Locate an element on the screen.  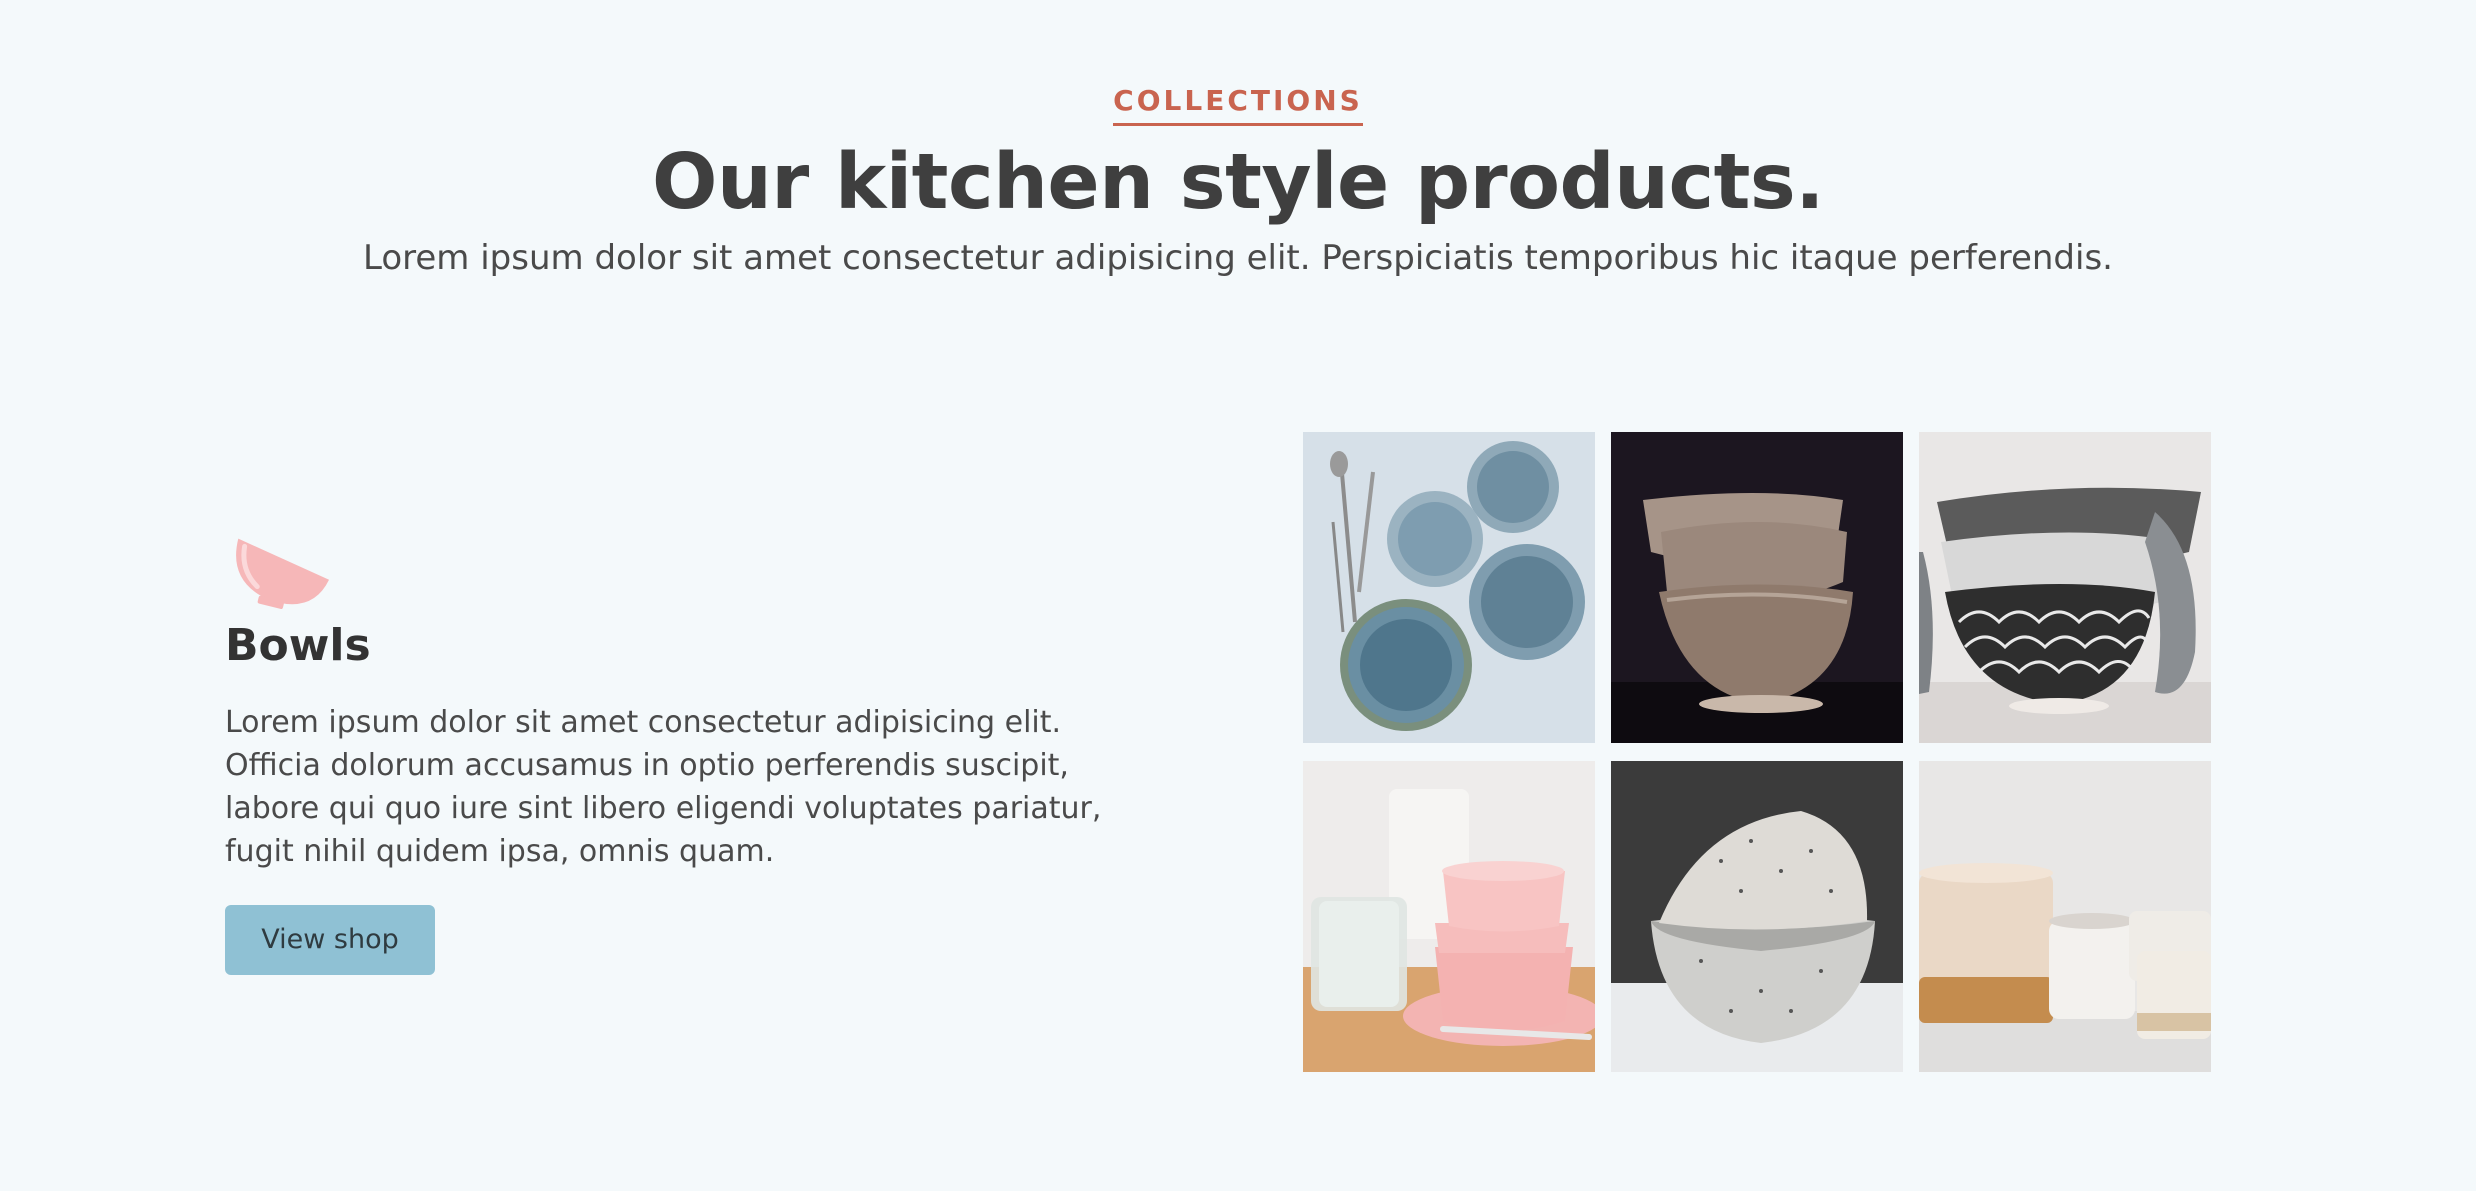
feature-title: Bowls is located at coordinates (298, 645).